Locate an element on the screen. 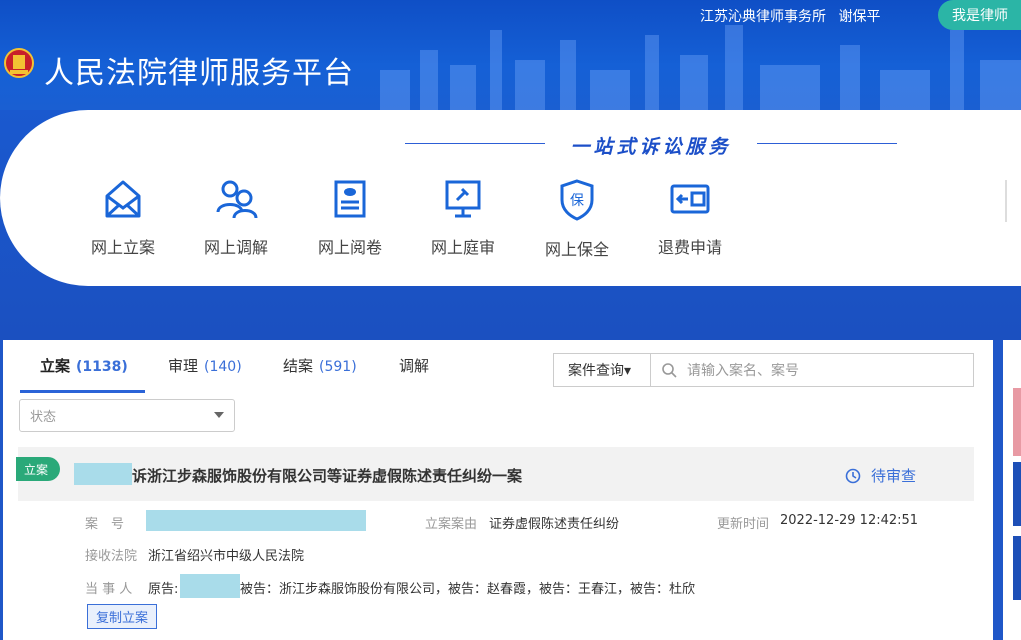 This screenshot has height=640, width=1021. tab-mediation: 调解 is located at coordinates (414, 365).